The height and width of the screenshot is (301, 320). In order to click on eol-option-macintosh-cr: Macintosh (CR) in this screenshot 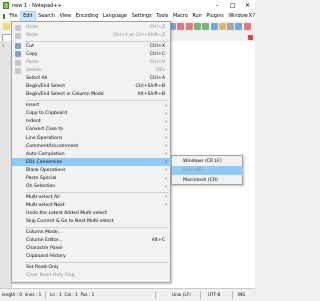, I will do `click(207, 180)`.